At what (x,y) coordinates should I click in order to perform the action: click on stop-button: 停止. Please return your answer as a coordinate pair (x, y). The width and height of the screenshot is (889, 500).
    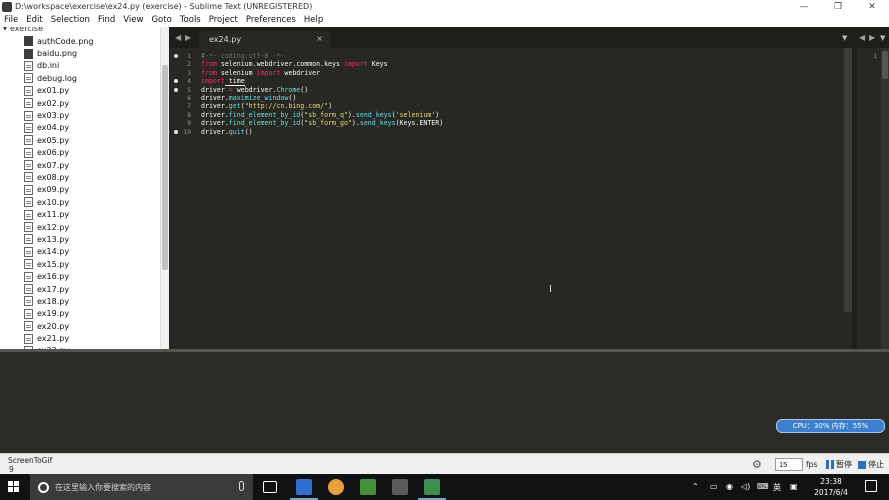
    Looking at the image, I should click on (871, 464).